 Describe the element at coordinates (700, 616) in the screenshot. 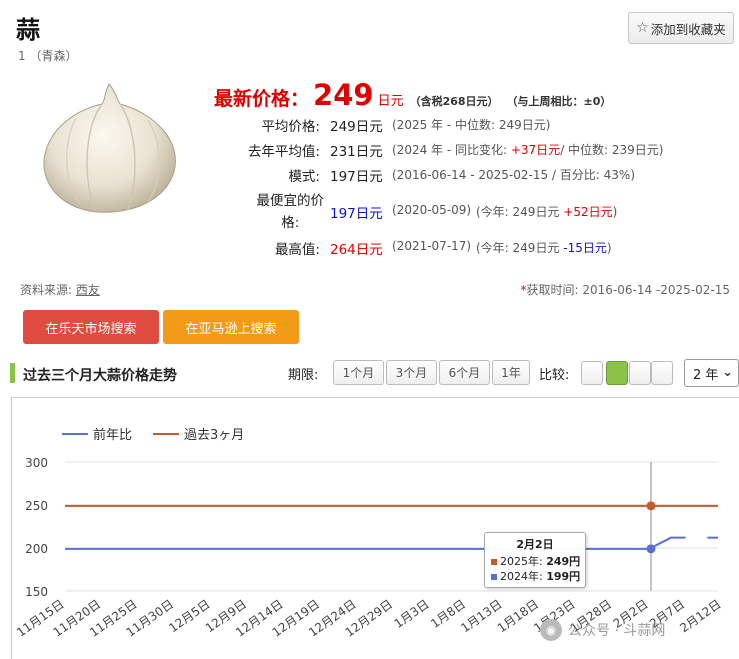

I see `x-tick-label: 2月12日` at that location.